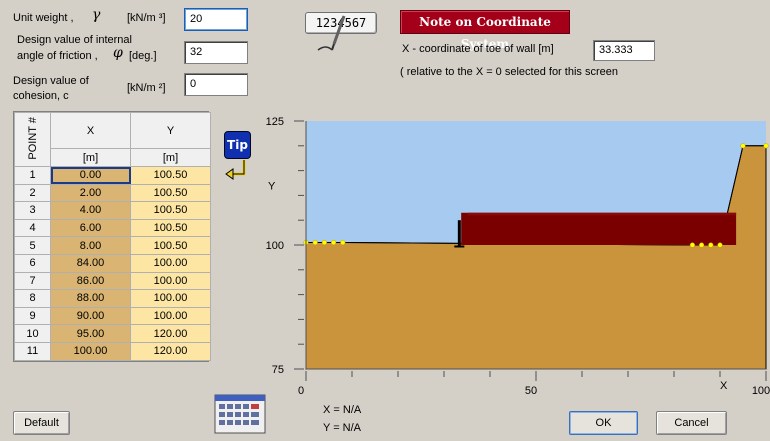 This screenshot has width=770, height=441. Describe the element at coordinates (301, 391) in the screenshot. I see `x-tick-label: 0` at that location.